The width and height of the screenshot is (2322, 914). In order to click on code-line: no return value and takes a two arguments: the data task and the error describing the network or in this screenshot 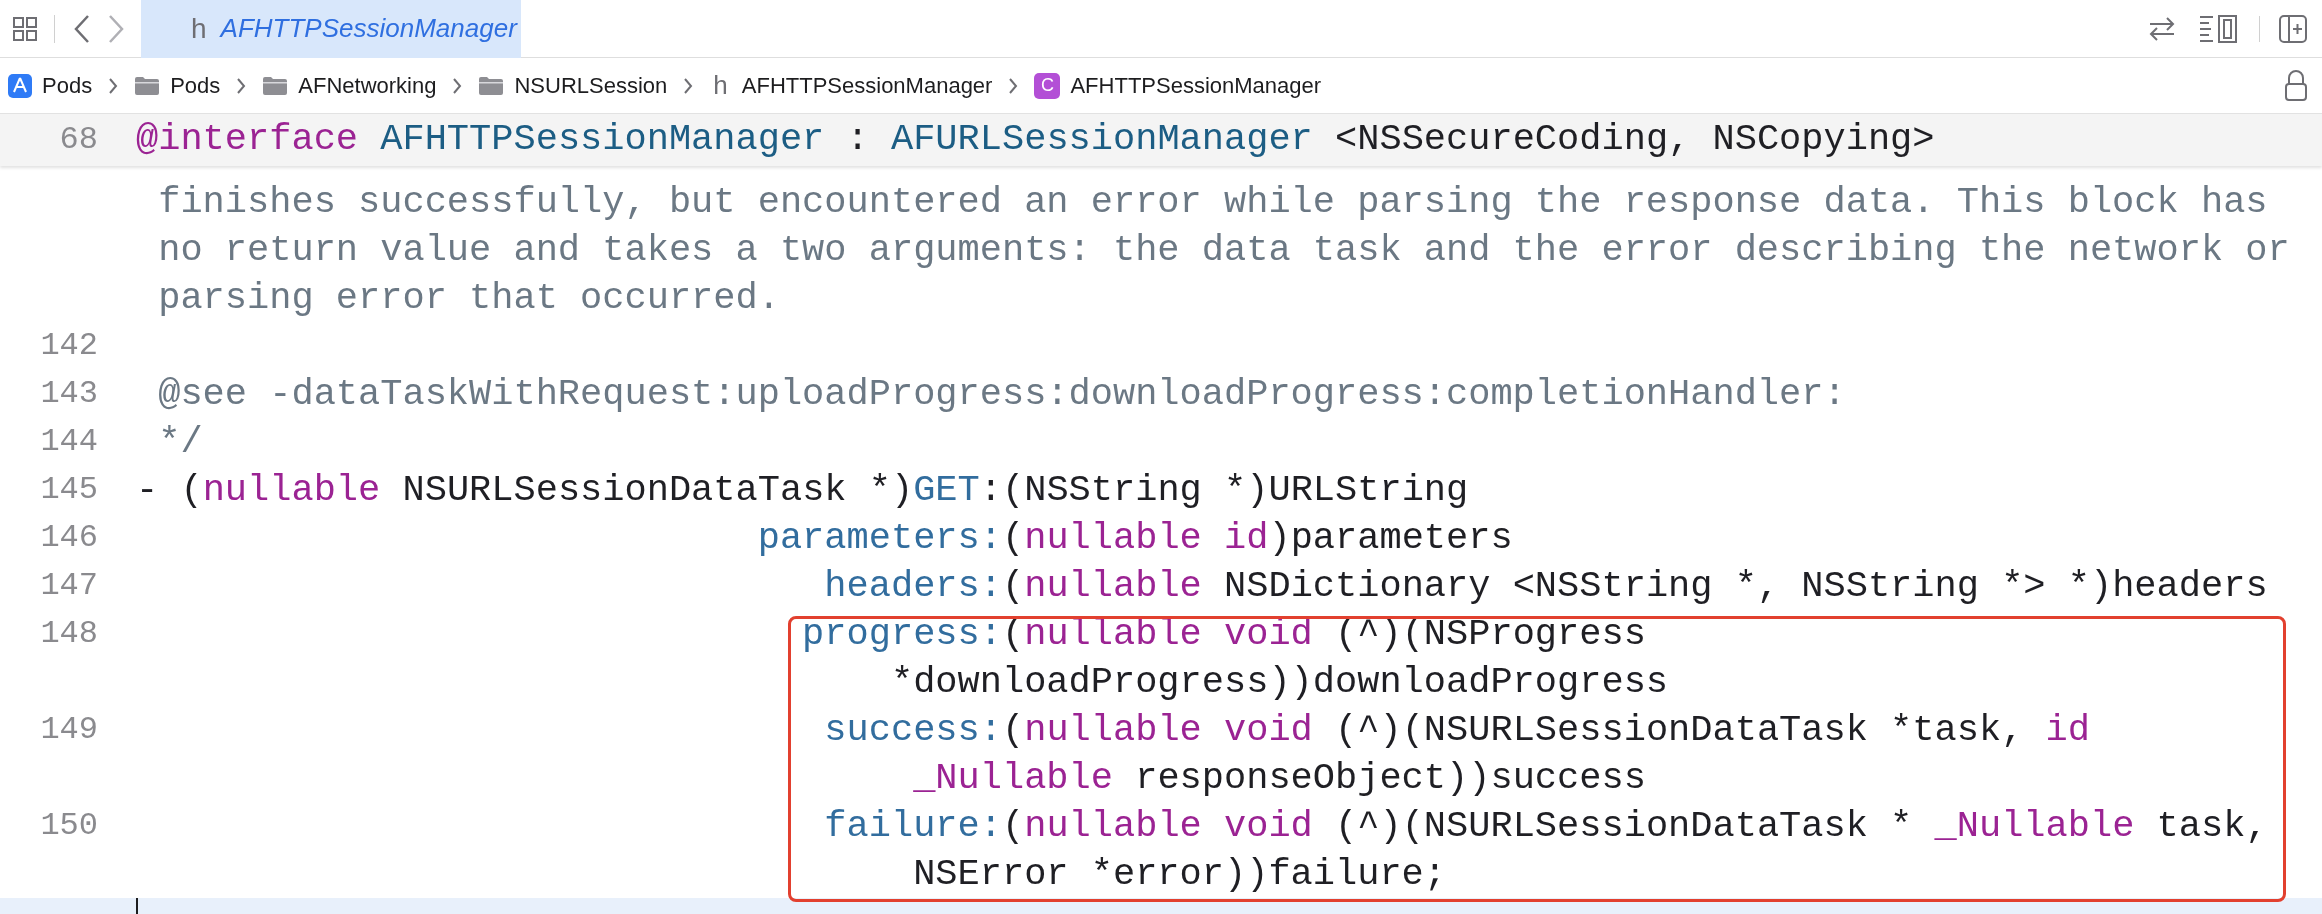, I will do `click(1223, 250)`.